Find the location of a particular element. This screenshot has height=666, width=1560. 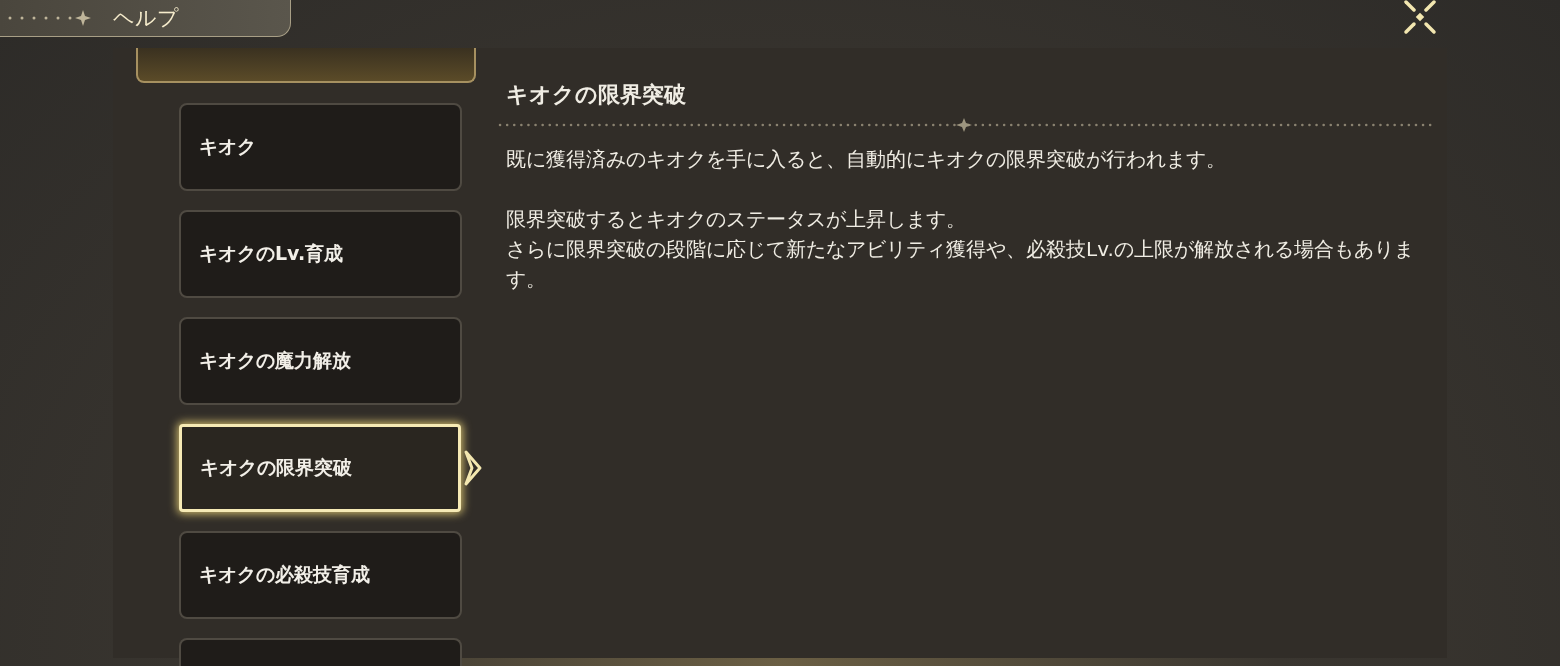

article-paragraph: 既に獲得済みのキオクを手に入ると、自動的にキオクの限界突破が行われます。 is located at coordinates (866, 159).